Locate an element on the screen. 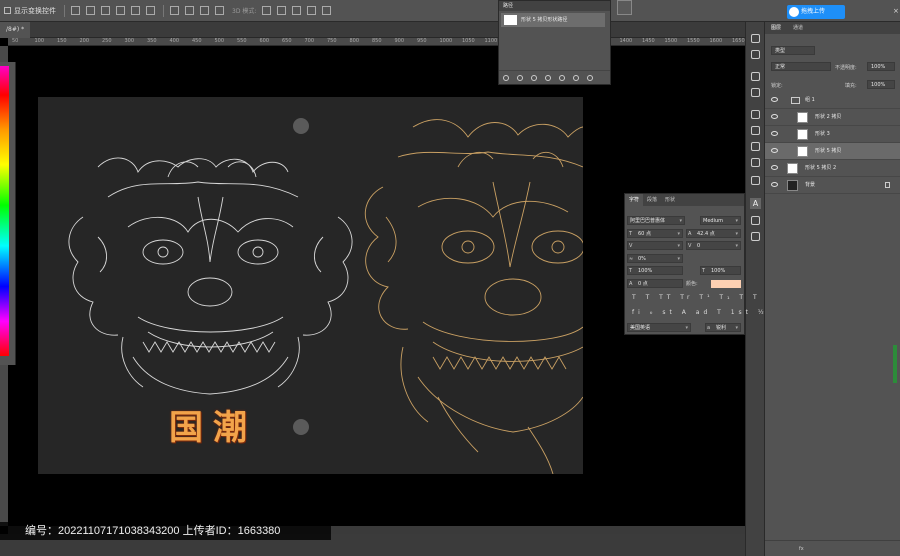  paths-panel-footer is located at coordinates (554, 77).